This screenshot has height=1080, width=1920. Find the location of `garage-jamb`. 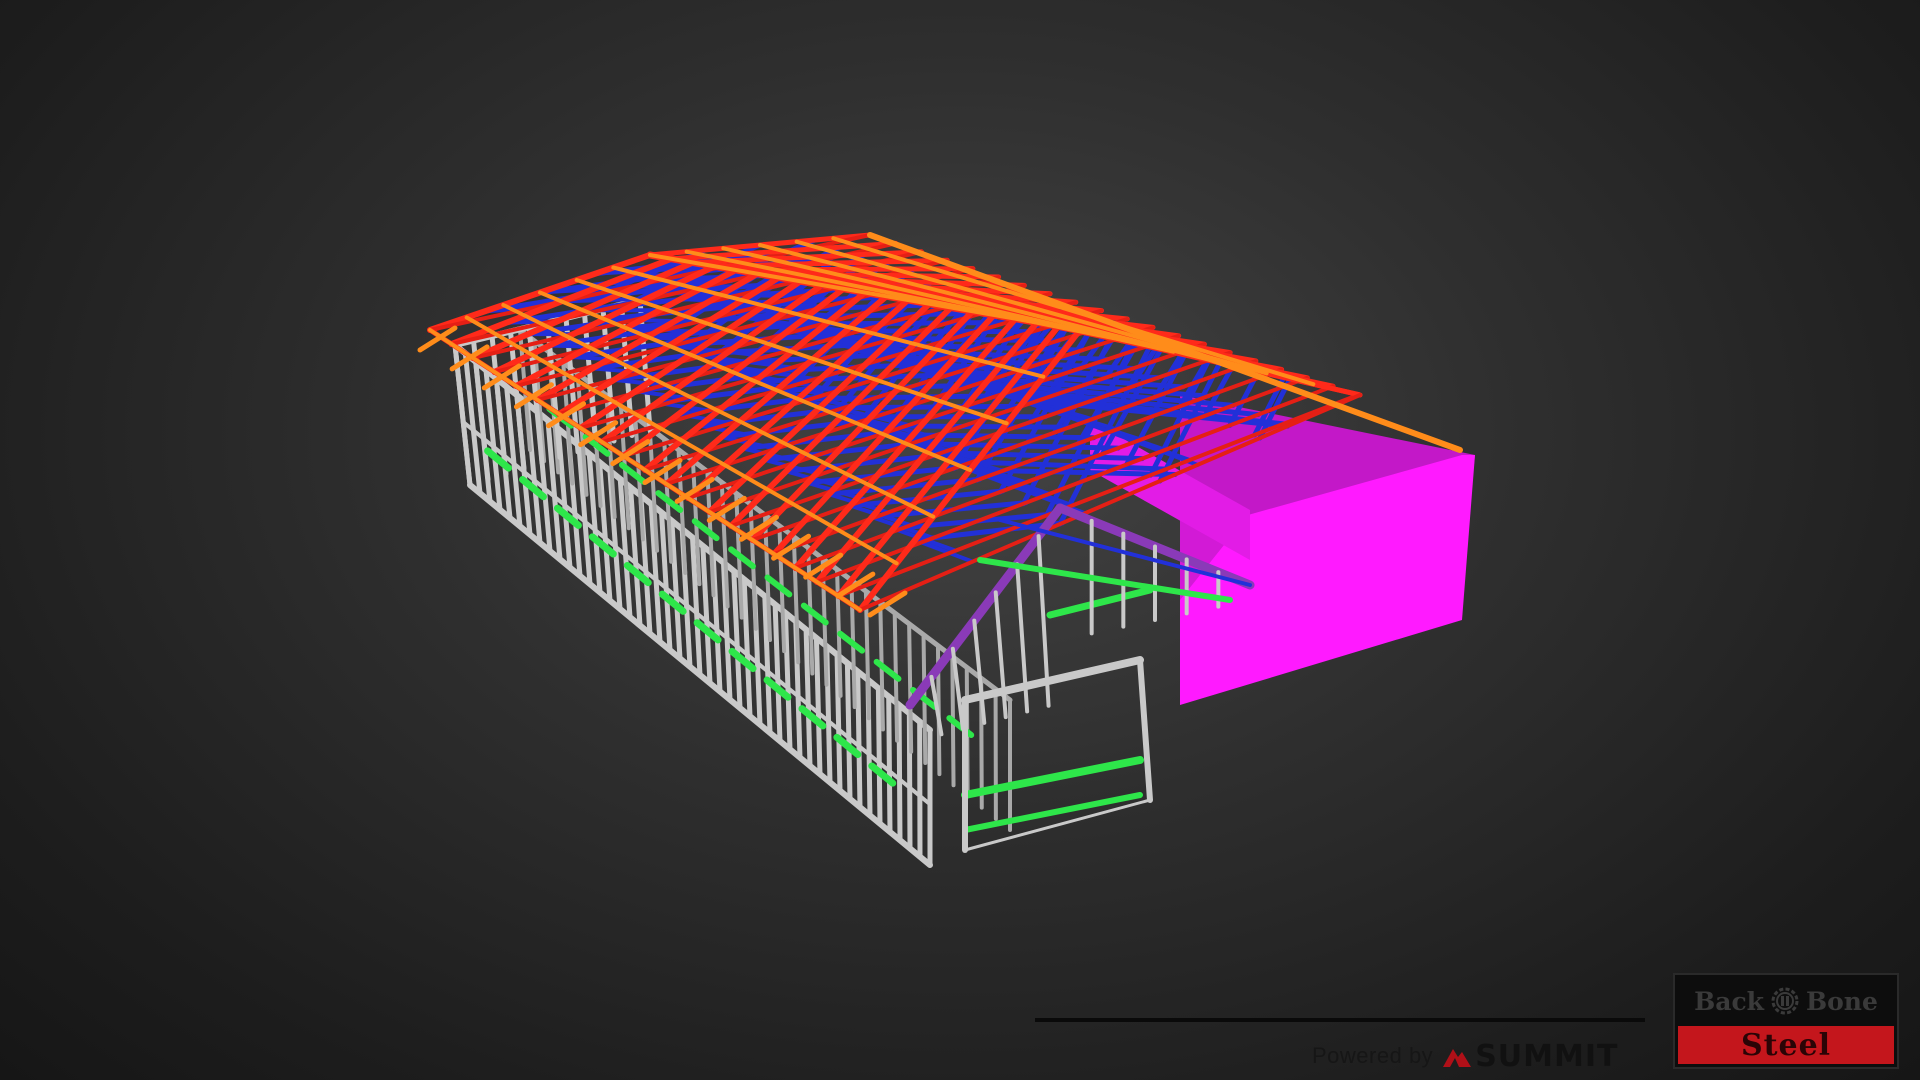

garage-jamb is located at coordinates (1145, 730).